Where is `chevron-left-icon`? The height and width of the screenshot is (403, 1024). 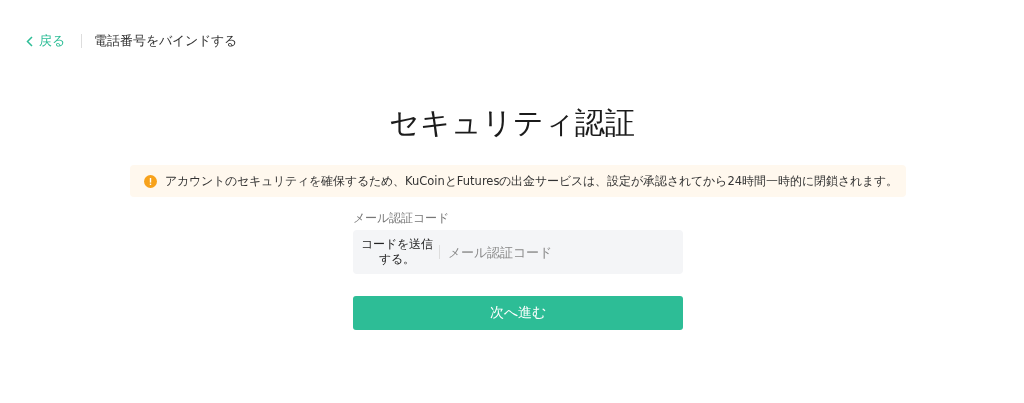 chevron-left-icon is located at coordinates (29, 41).